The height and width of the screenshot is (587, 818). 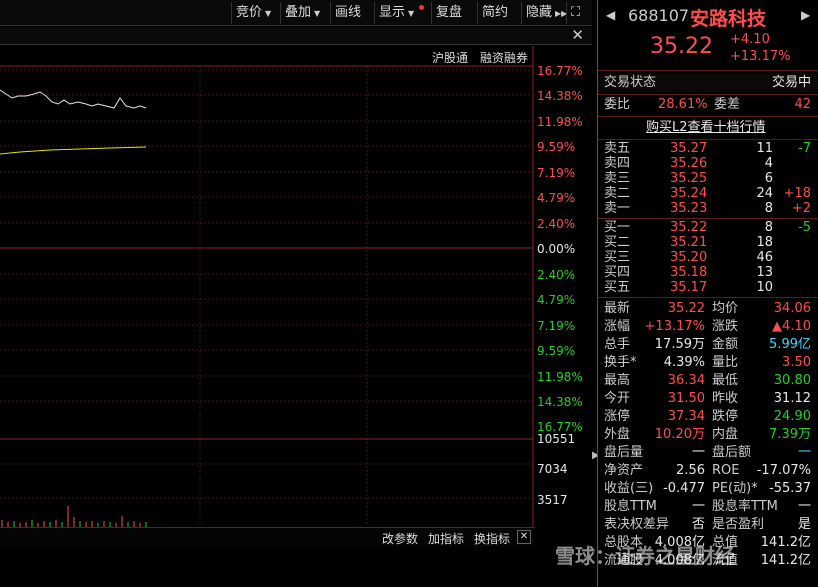 I want to click on ask-label: 卖五, so click(x=617, y=148).